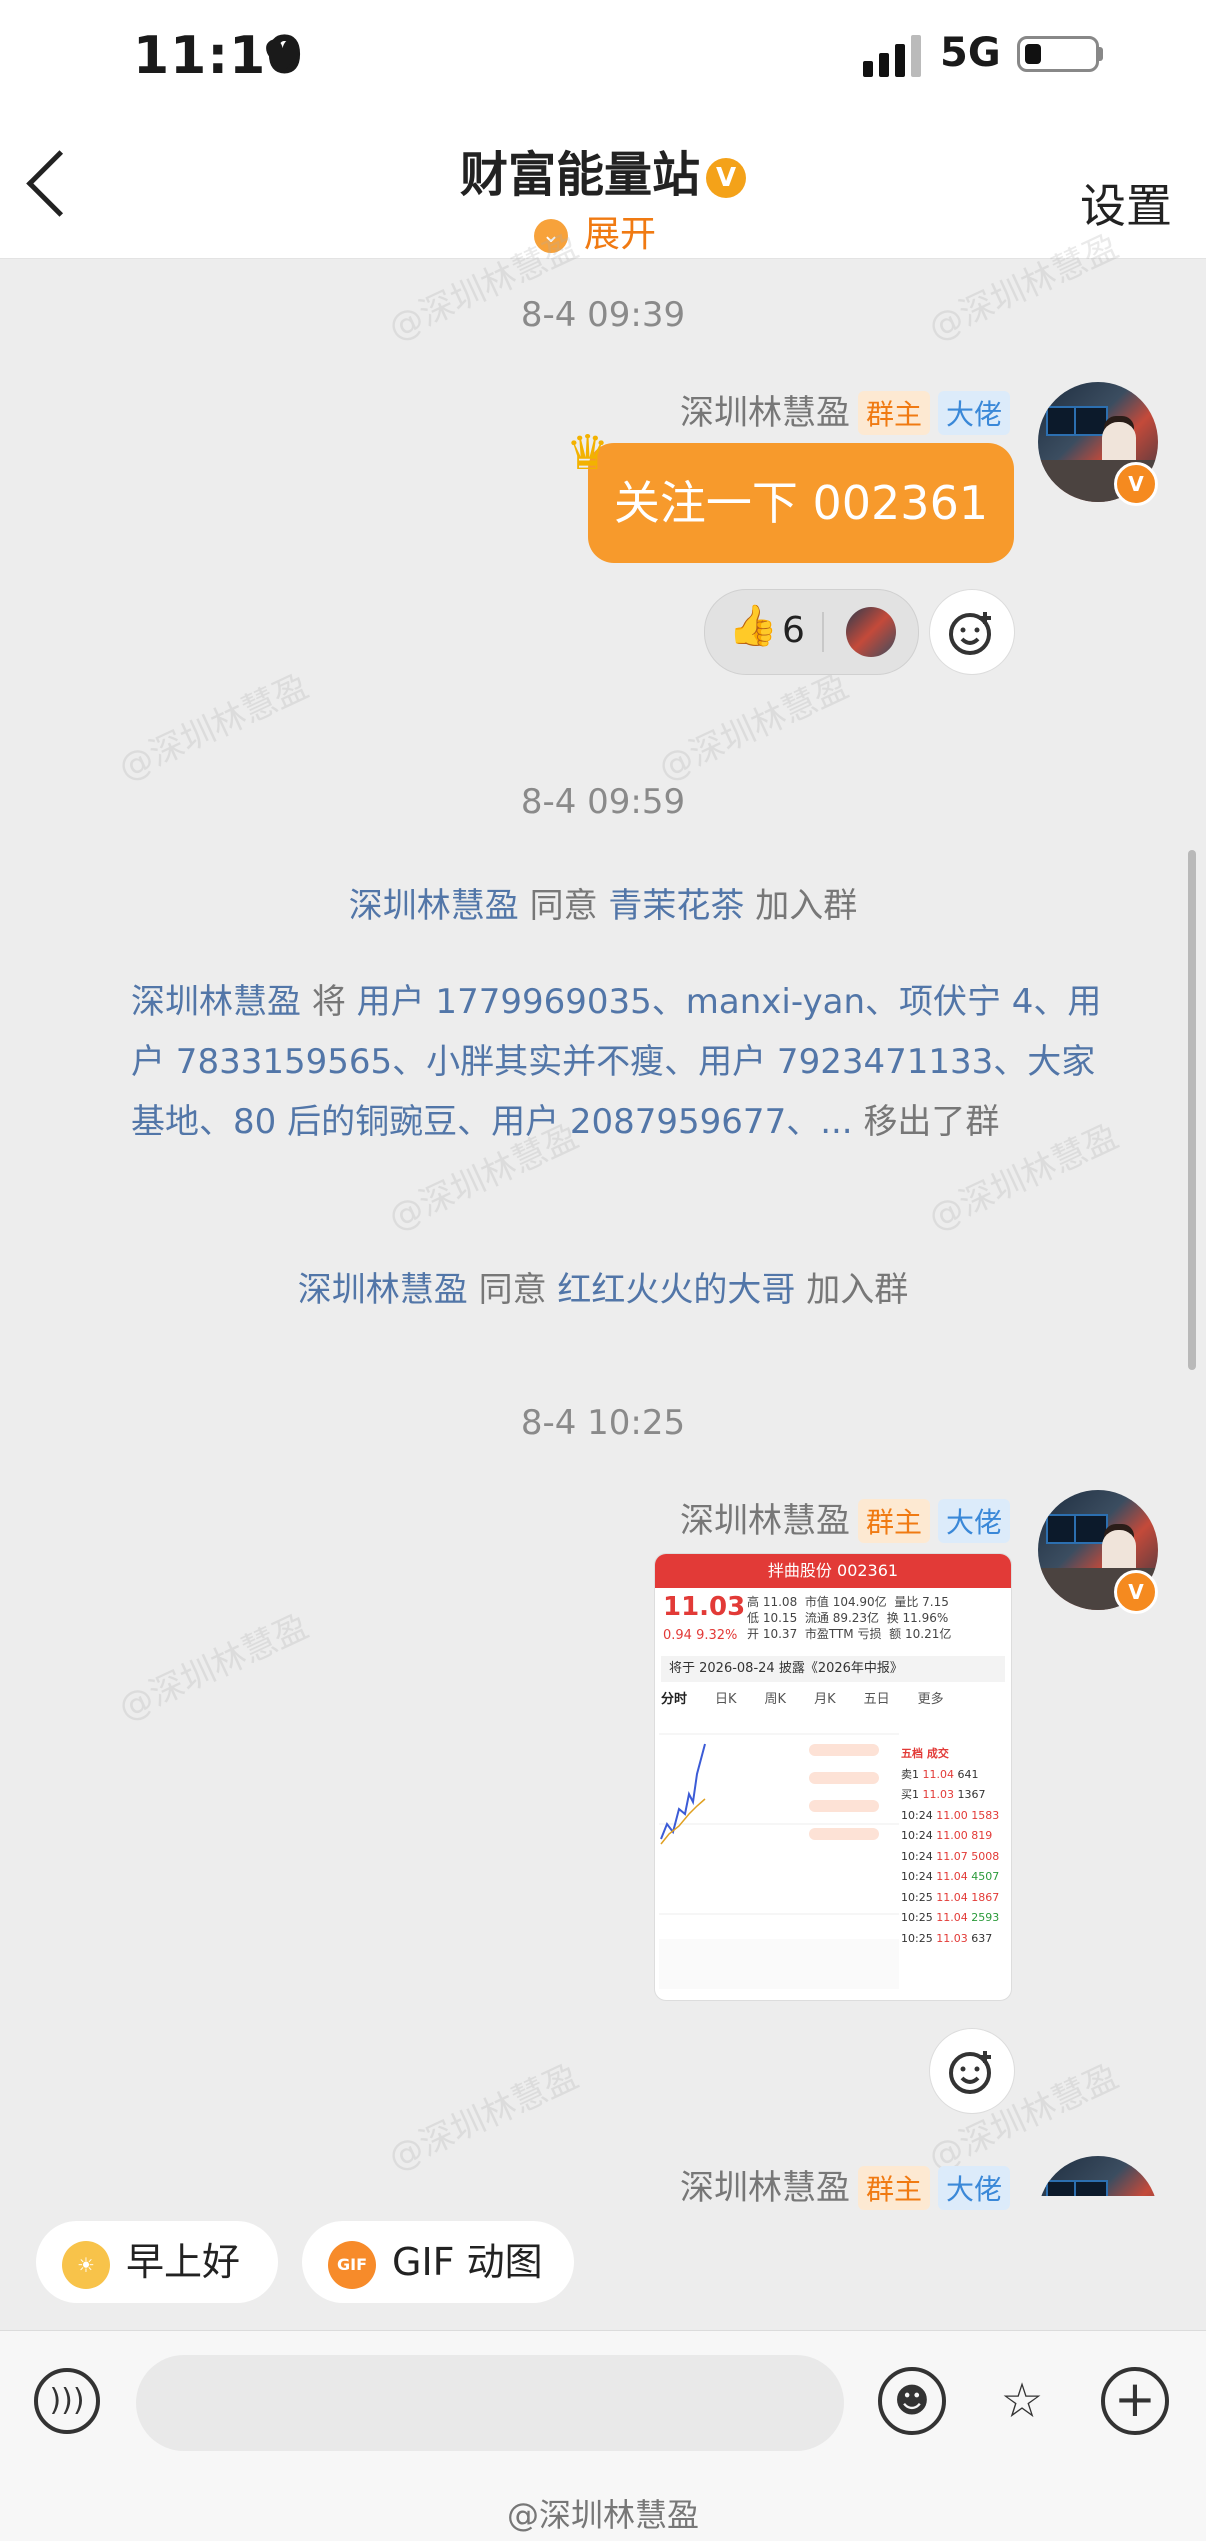 Image resolution: width=1206 pixels, height=2541 pixels. What do you see at coordinates (603, 802) in the screenshot?
I see `timestamp: 8-4 09:59` at bounding box center [603, 802].